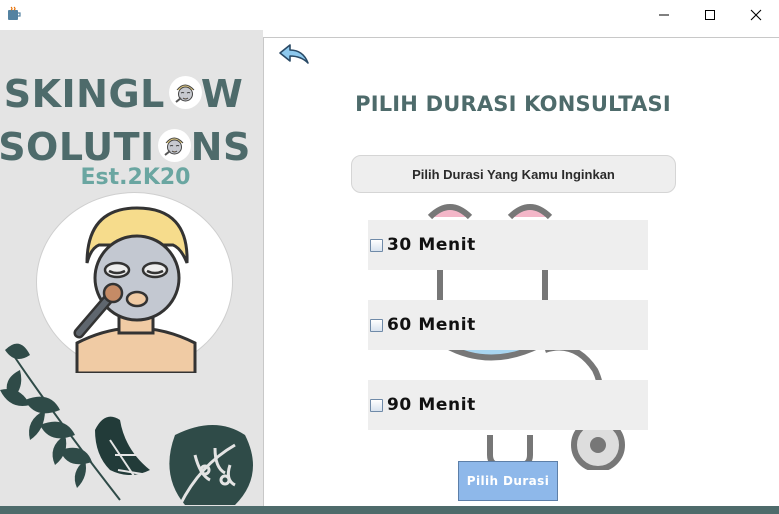  I want to click on option-label: 60 Menit, so click(431, 325).